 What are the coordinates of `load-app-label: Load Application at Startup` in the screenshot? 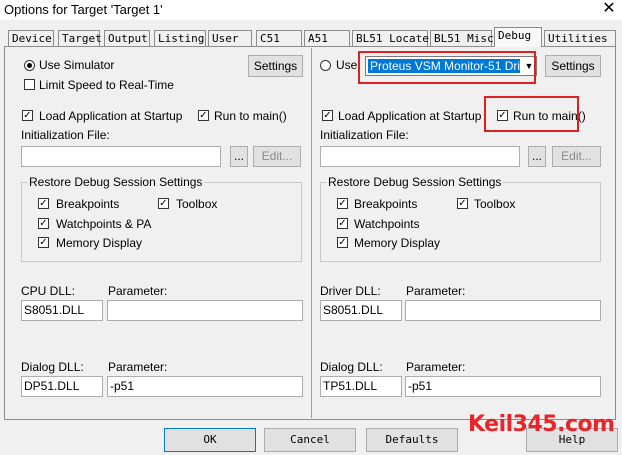 It's located at (111, 116).